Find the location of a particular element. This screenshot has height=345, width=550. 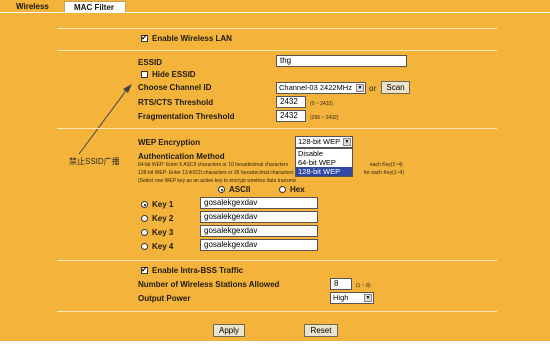

channel-select-value: Channel-03 2422MHz is located at coordinates (315, 87).